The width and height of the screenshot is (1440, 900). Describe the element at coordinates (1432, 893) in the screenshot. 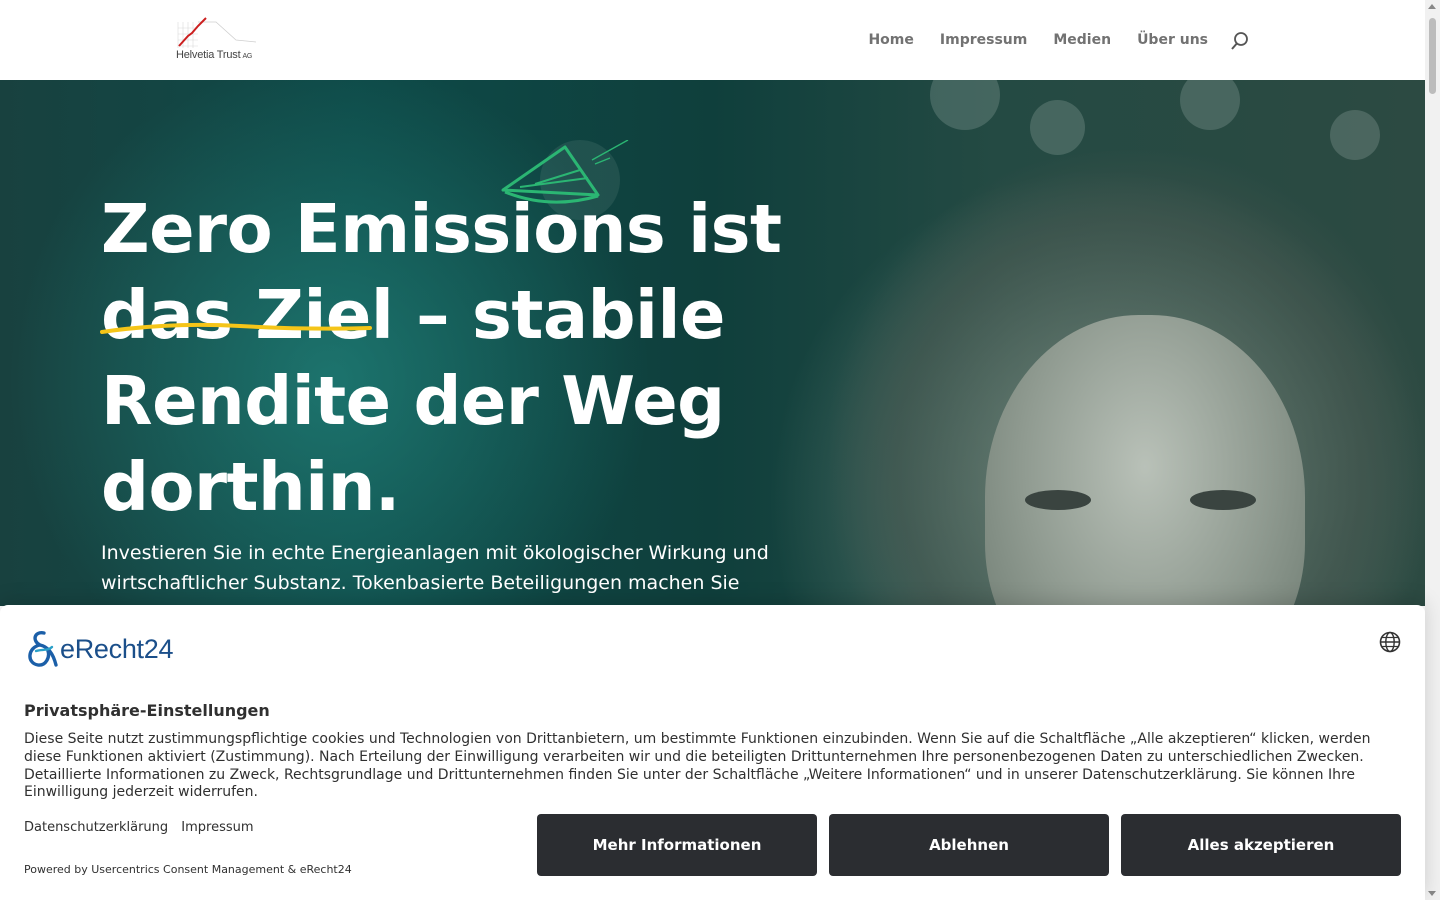

I see `scroll-down-icon` at that location.